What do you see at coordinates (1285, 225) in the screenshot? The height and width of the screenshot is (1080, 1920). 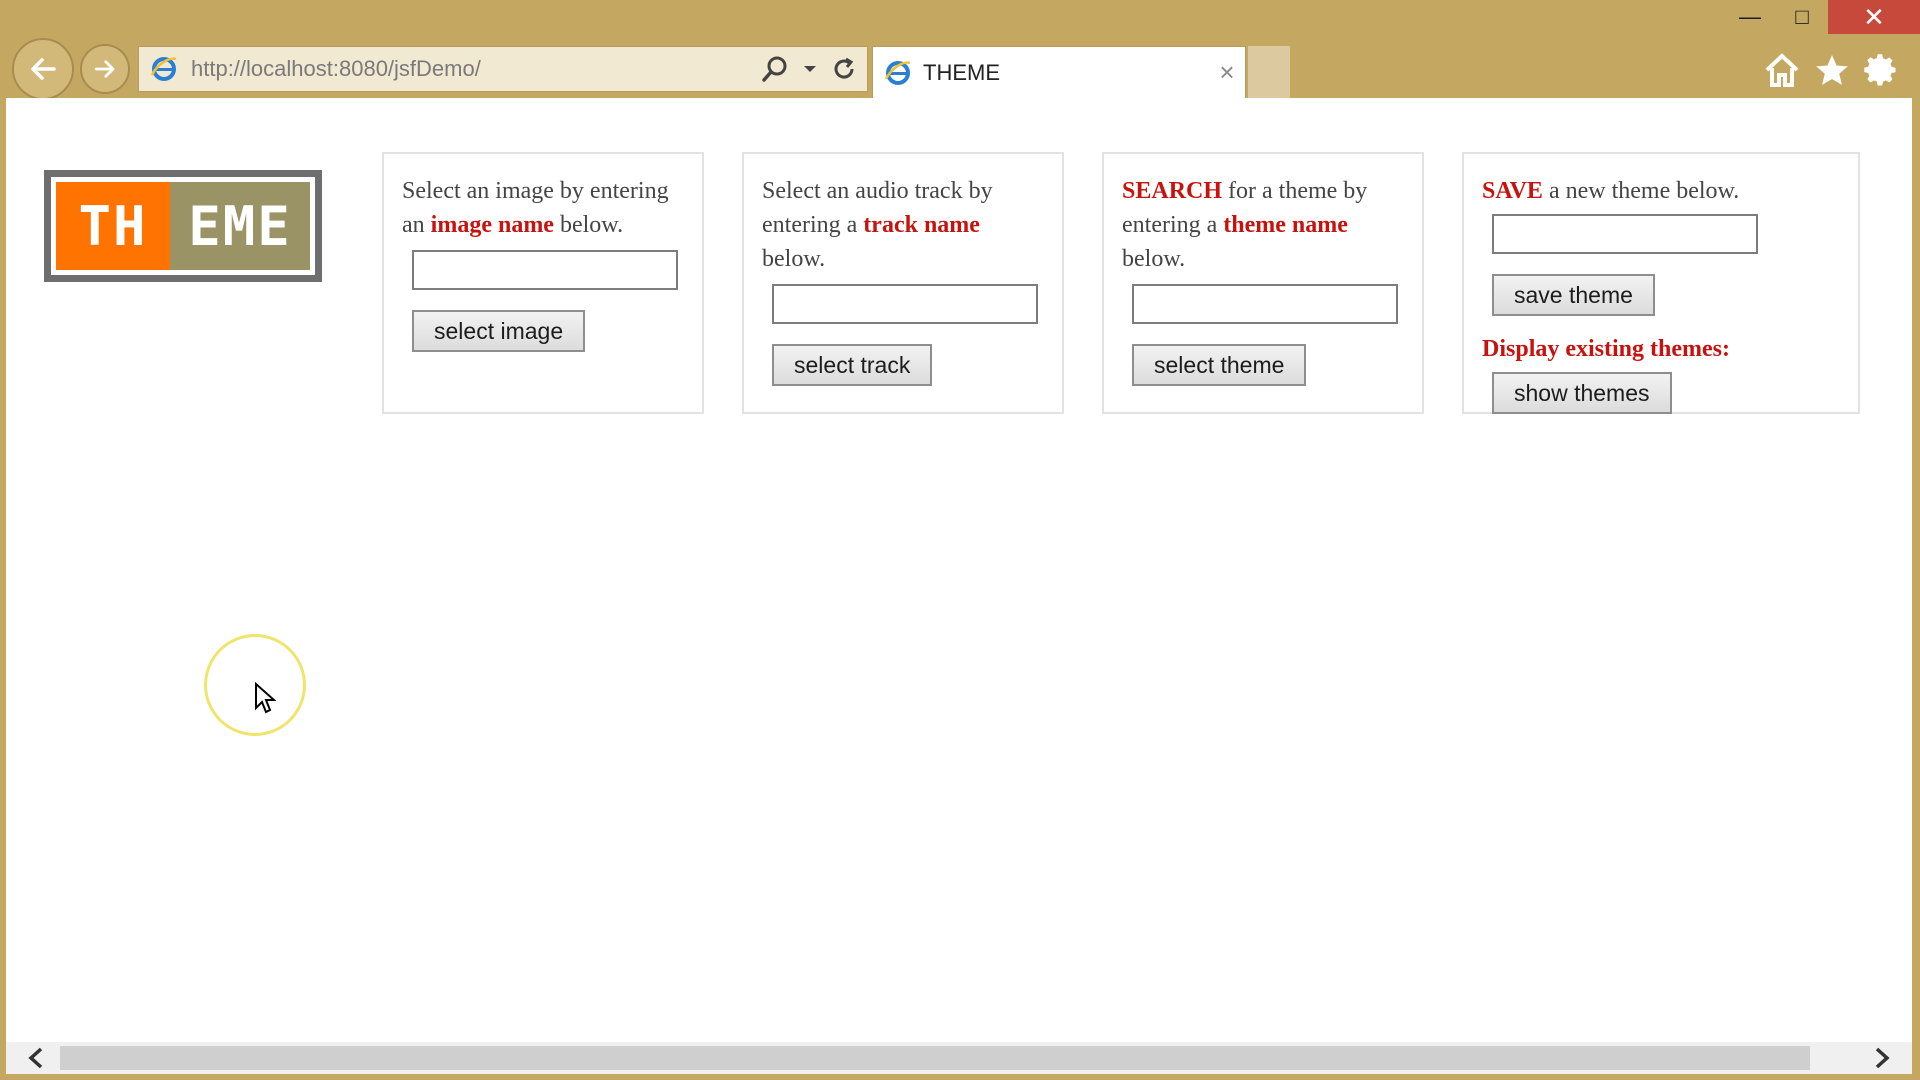 I see `theme-name-highlight: theme name` at bounding box center [1285, 225].